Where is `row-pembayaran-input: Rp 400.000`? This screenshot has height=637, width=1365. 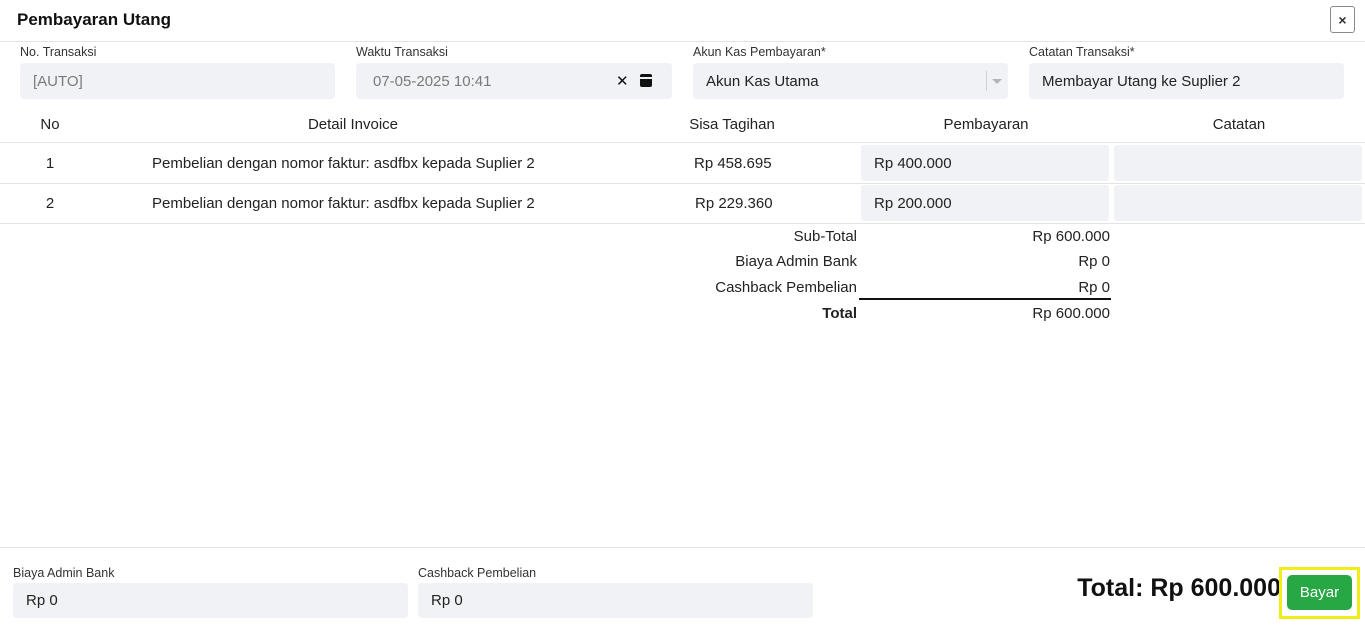
row-pembayaran-input: Rp 400.000 is located at coordinates (985, 163).